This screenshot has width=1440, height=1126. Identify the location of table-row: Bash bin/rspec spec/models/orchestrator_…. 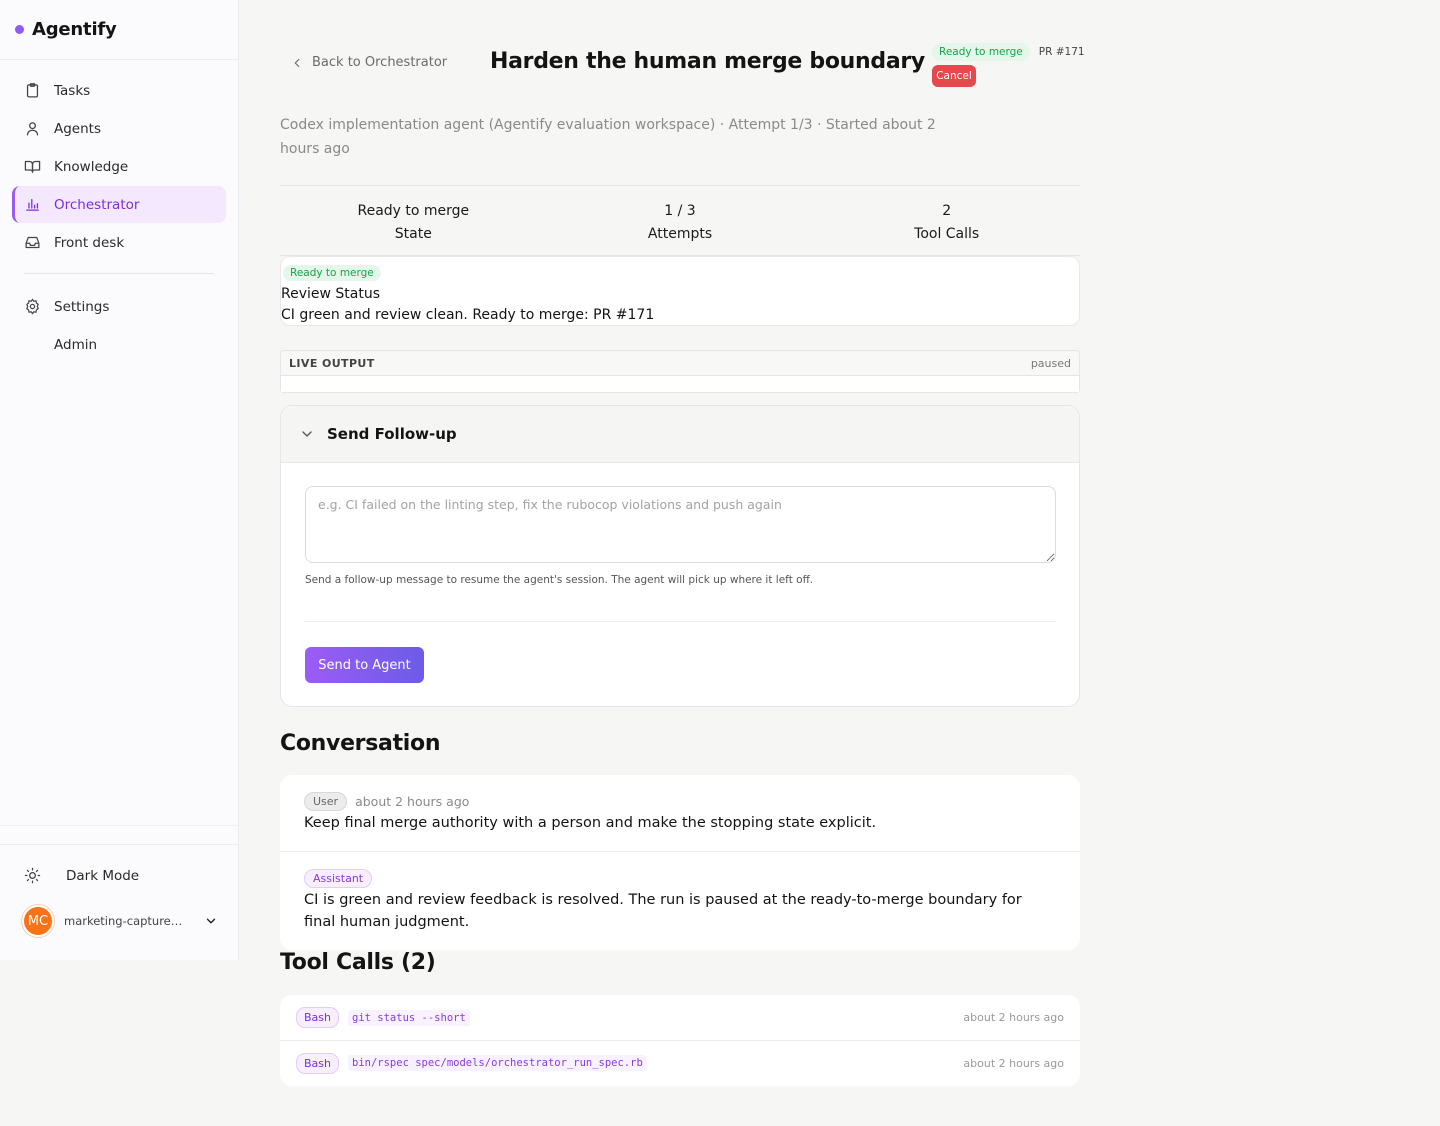
(680, 1062).